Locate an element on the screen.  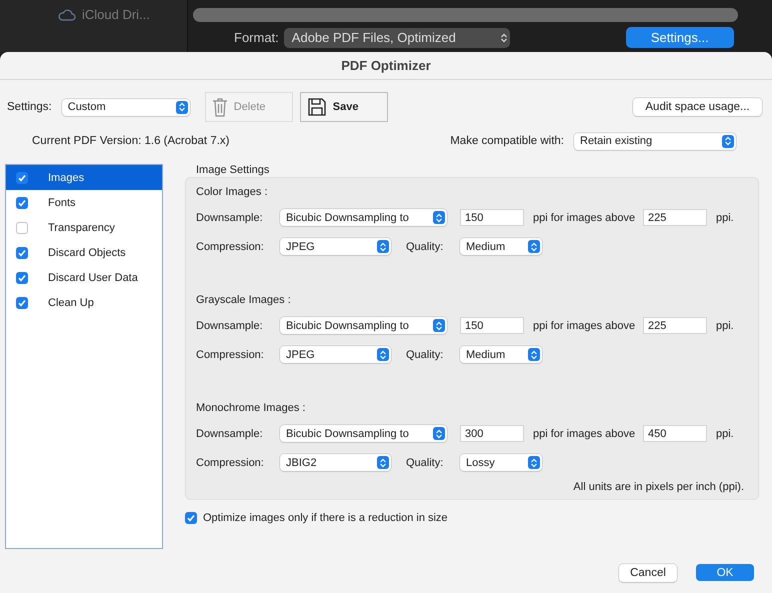
compatibility-label: Make compatible with: is located at coordinates (507, 141).